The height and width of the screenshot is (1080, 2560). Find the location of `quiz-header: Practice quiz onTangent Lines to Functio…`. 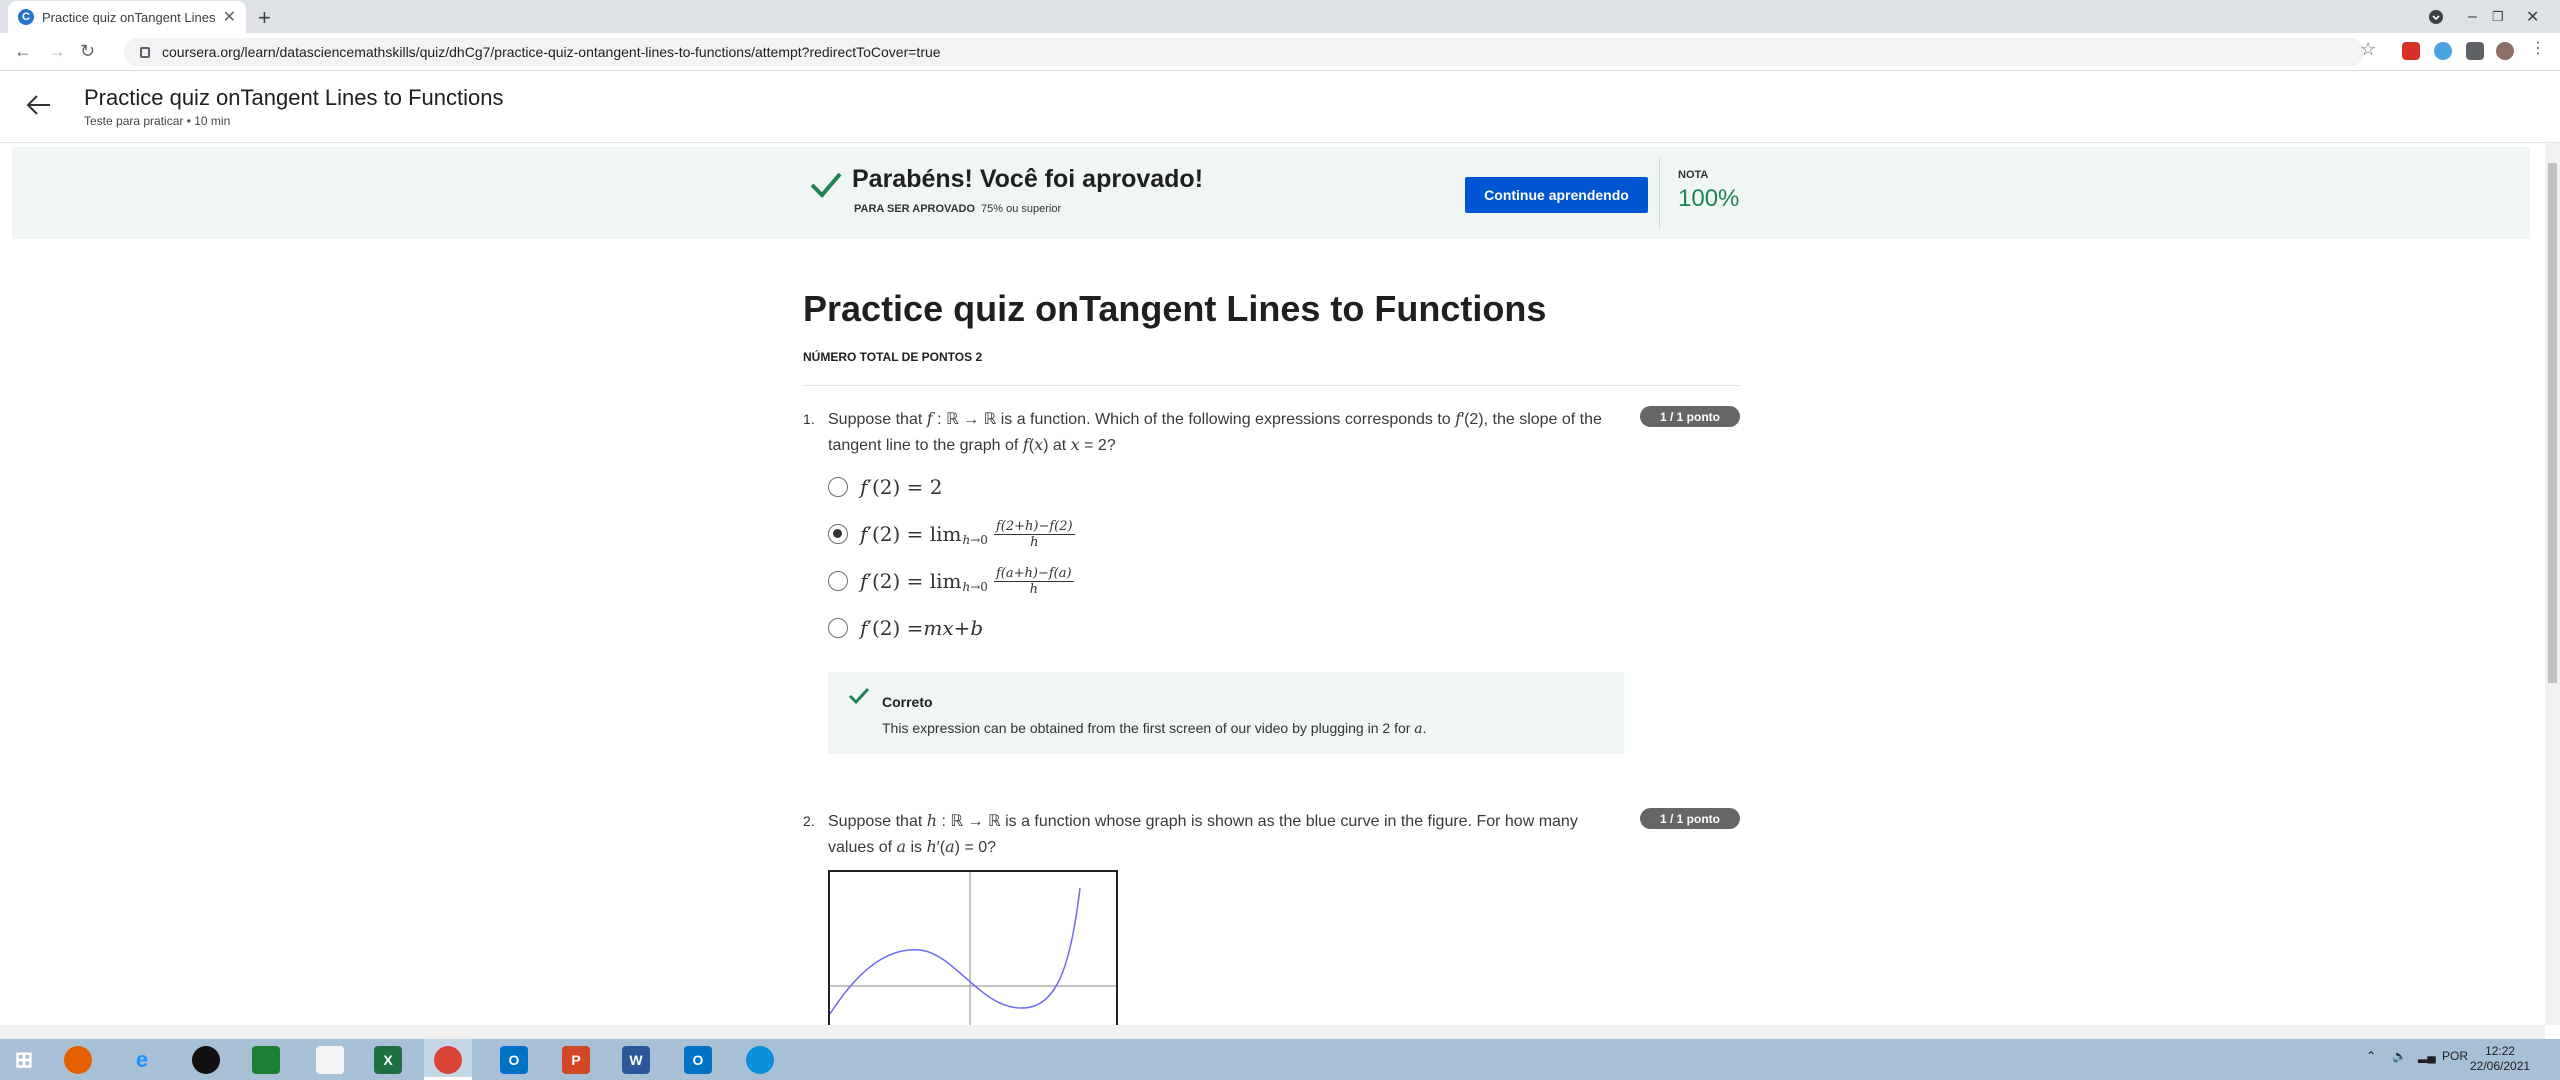

quiz-header: Practice quiz onTangent Lines to Functio… is located at coordinates (1280, 107).